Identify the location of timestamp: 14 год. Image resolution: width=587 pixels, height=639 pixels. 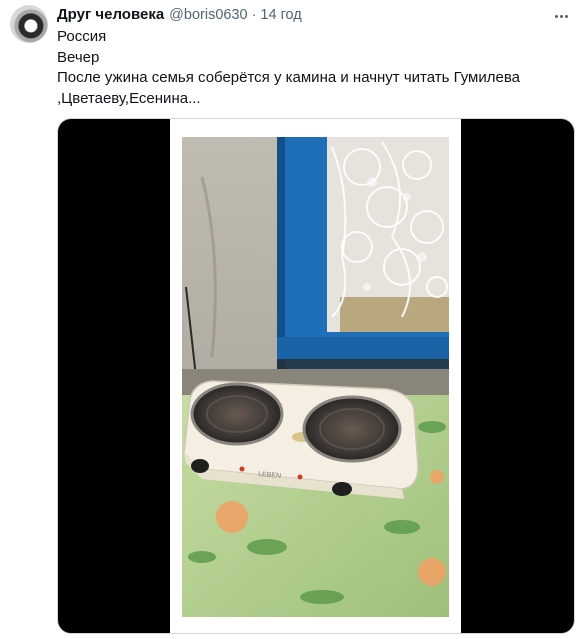
(280, 15).